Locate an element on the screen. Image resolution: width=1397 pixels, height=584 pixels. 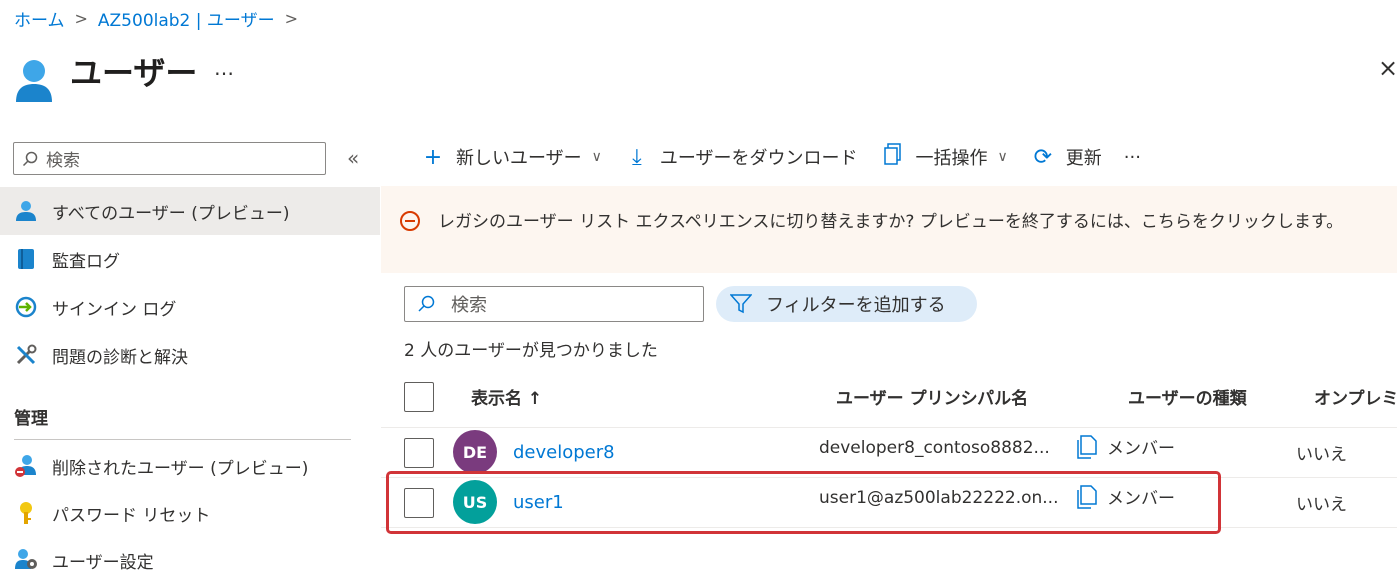
add-filter-button: フィルターを追加する is located at coordinates (846, 304).